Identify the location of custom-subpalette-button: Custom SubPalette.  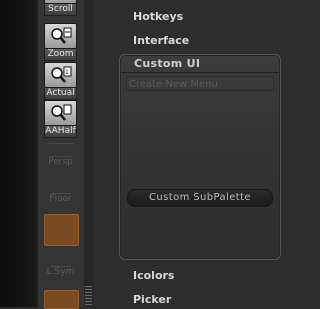
(200, 198).